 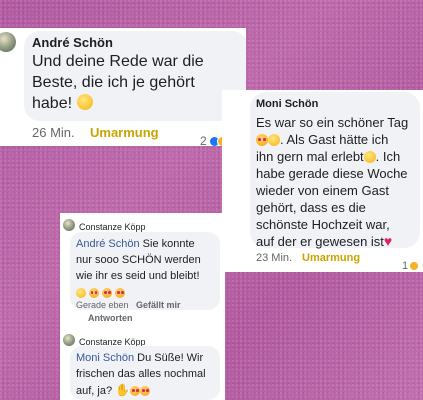 I want to click on reply-line: André Schön Sie konnte, so click(x=147, y=244).